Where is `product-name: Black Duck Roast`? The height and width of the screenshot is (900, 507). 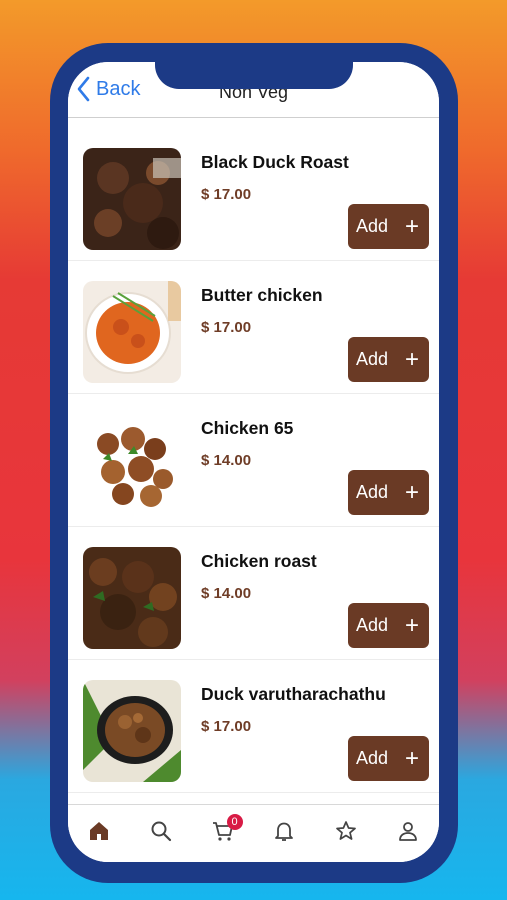 product-name: Black Duck Roast is located at coordinates (275, 162).